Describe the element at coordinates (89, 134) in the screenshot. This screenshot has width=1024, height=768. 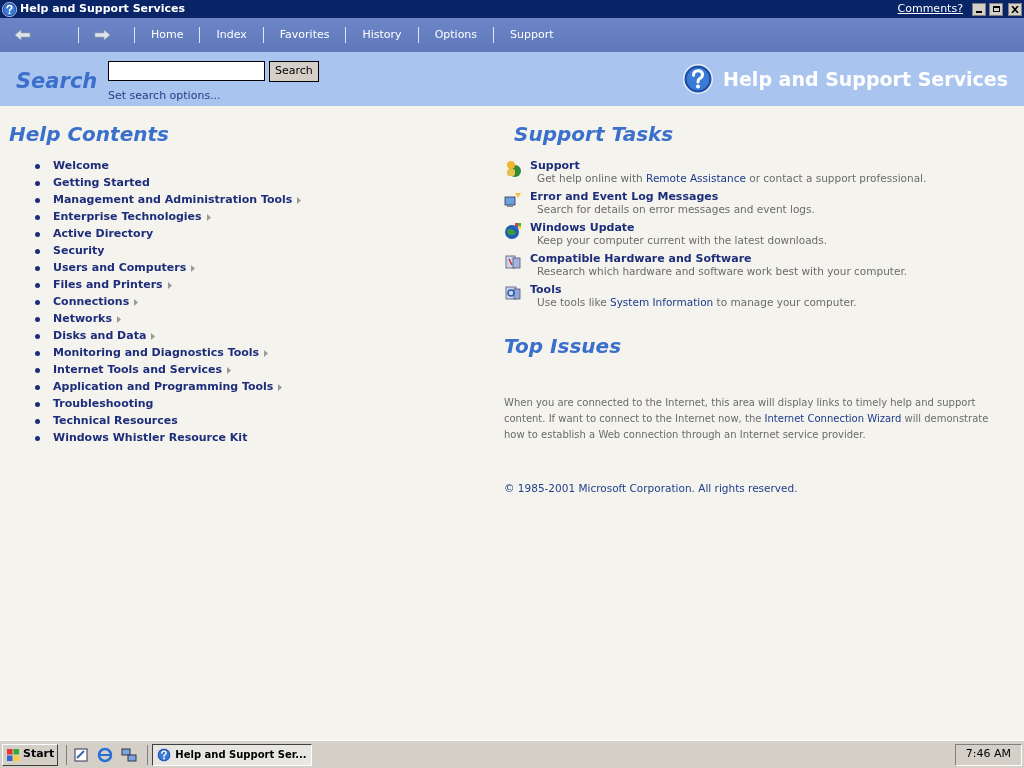
I see `section-heading: Help Contents` at that location.